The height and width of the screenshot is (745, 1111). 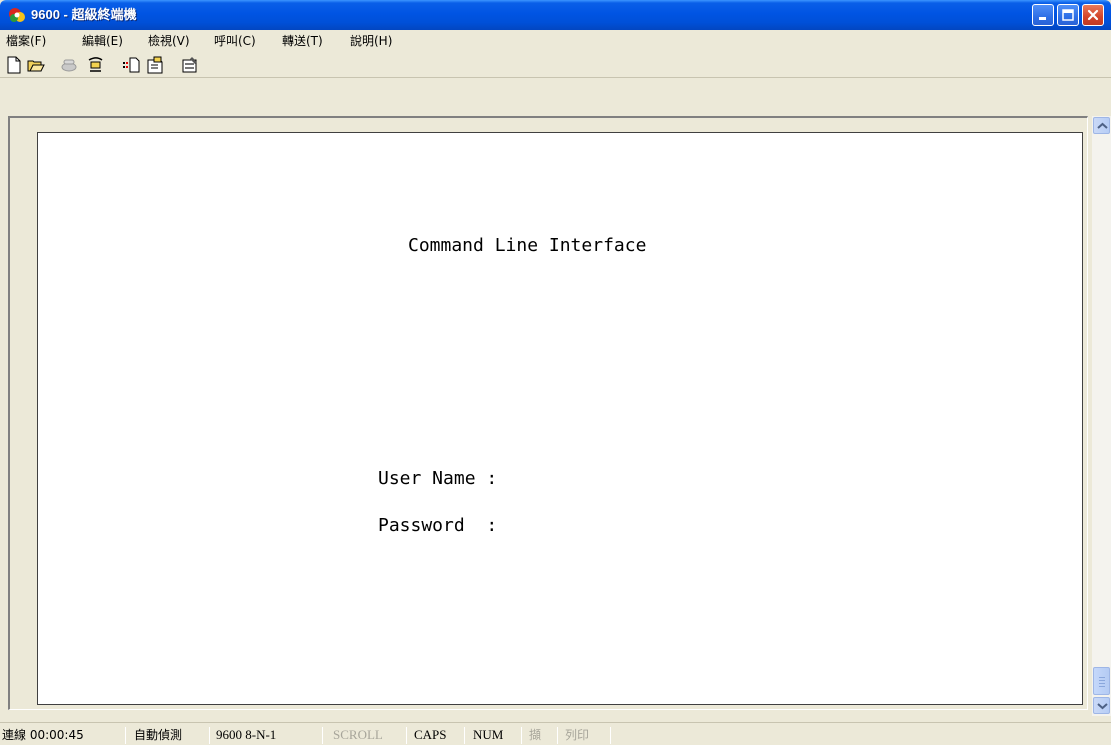 I want to click on hyperterminal-phone-icon, so click(x=17, y=15).